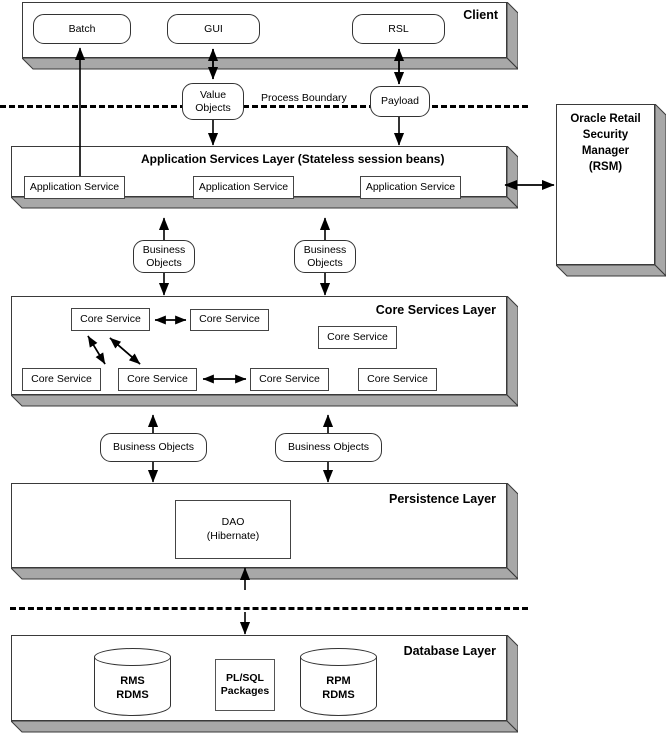  I want to click on dto-business-objects-4: Business Objects, so click(328, 447).